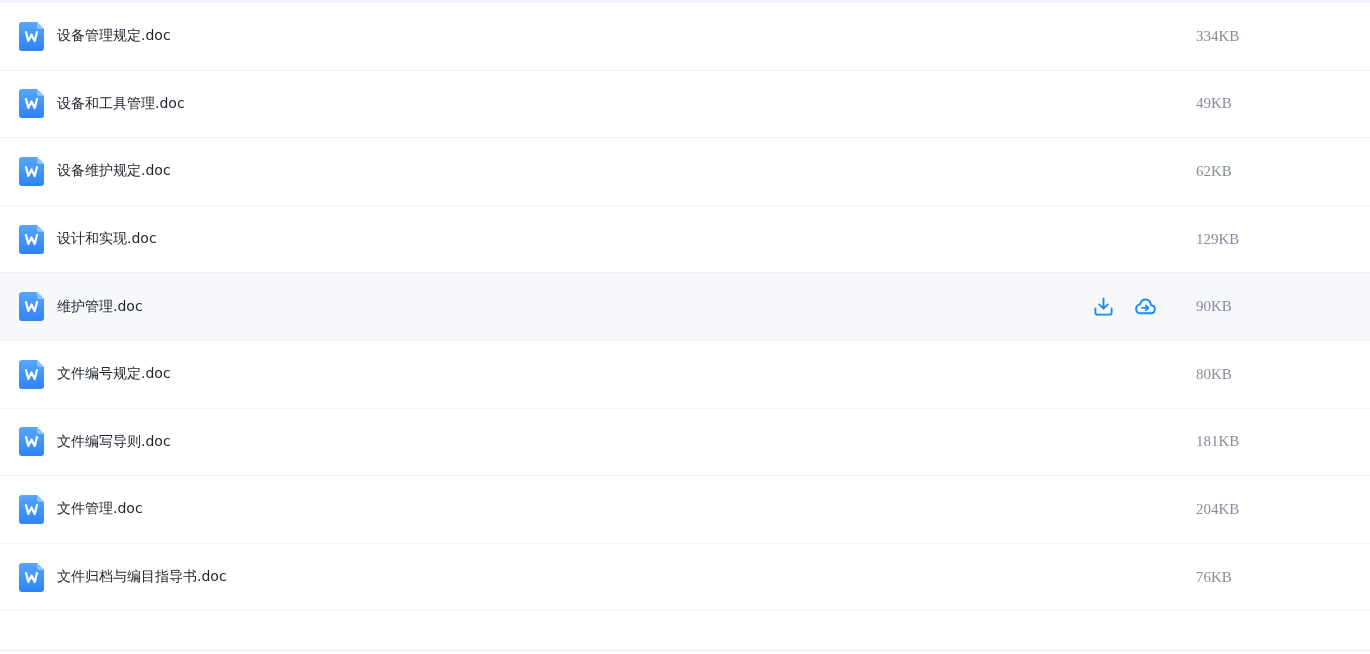 This screenshot has height=654, width=1370. Describe the element at coordinates (107, 239) in the screenshot. I see `file-name: 设计和实现.doc` at that location.